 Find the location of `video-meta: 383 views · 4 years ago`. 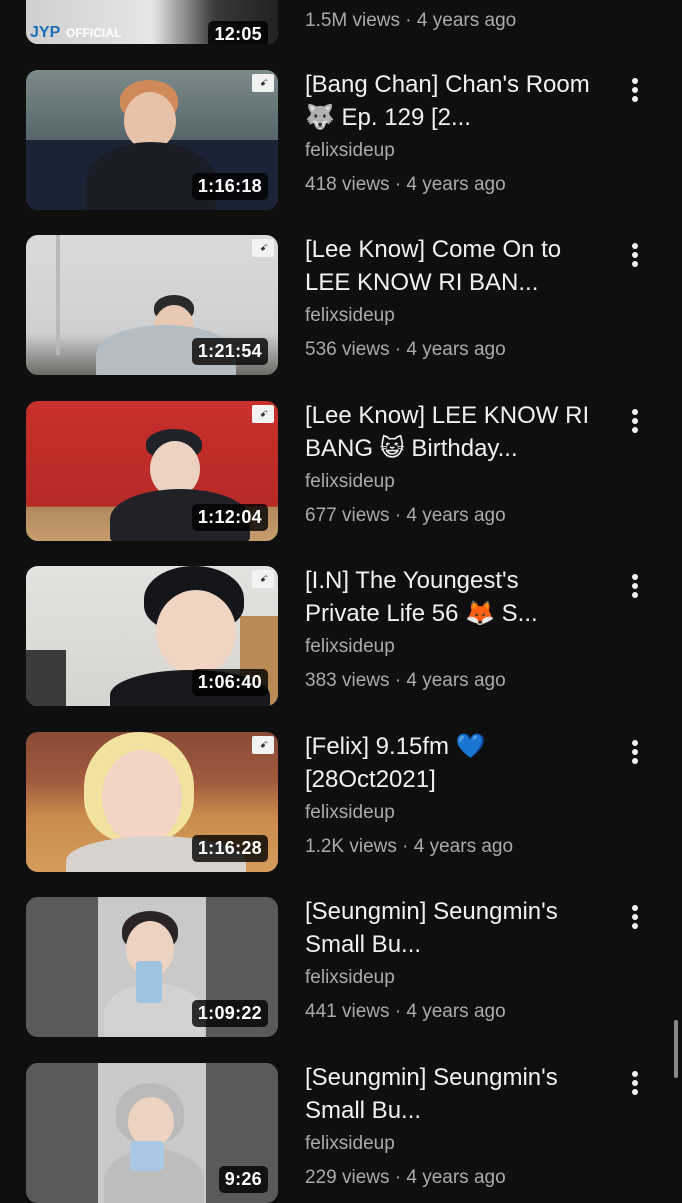

video-meta: 383 views · 4 years ago is located at coordinates (405, 680).